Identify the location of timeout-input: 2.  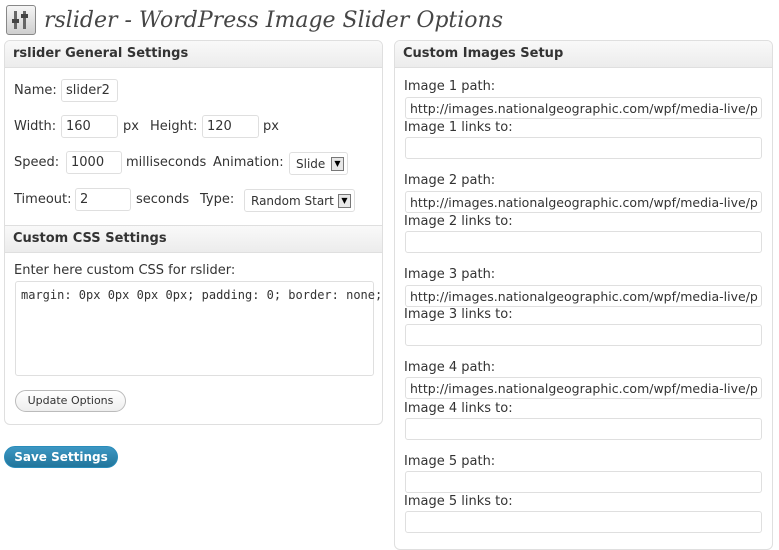
(103, 199).